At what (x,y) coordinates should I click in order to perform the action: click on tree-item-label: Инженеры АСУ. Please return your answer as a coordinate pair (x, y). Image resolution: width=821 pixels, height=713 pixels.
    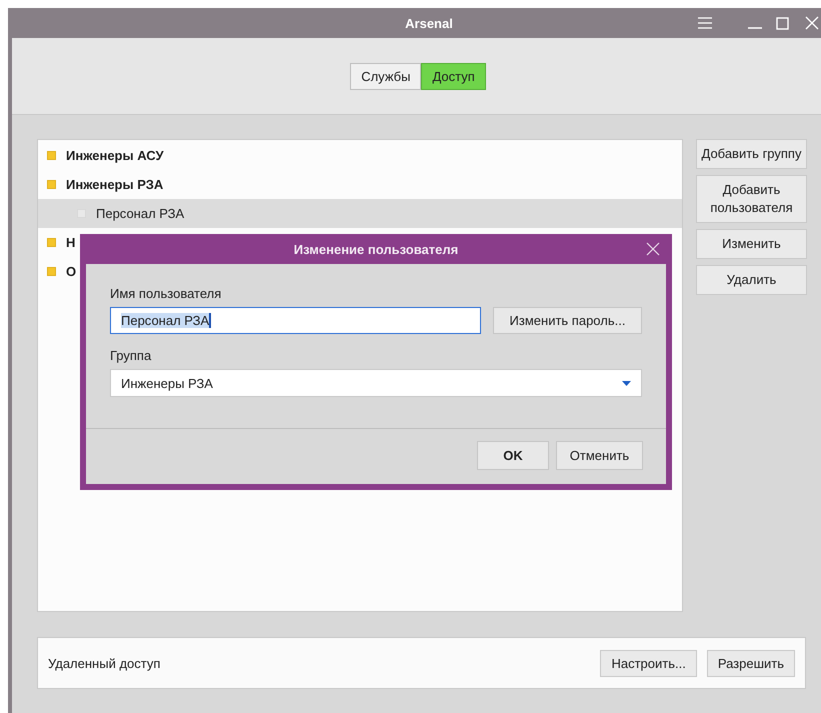
    Looking at the image, I should click on (115, 155).